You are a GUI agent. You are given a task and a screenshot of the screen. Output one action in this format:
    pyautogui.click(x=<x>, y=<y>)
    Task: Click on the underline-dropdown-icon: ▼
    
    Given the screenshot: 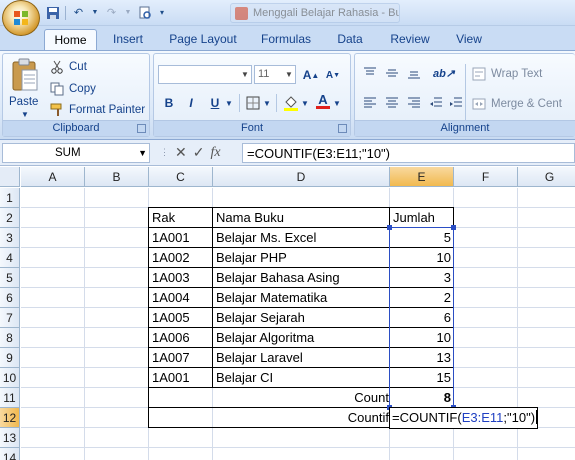 What is the action you would take?
    pyautogui.click(x=229, y=103)
    